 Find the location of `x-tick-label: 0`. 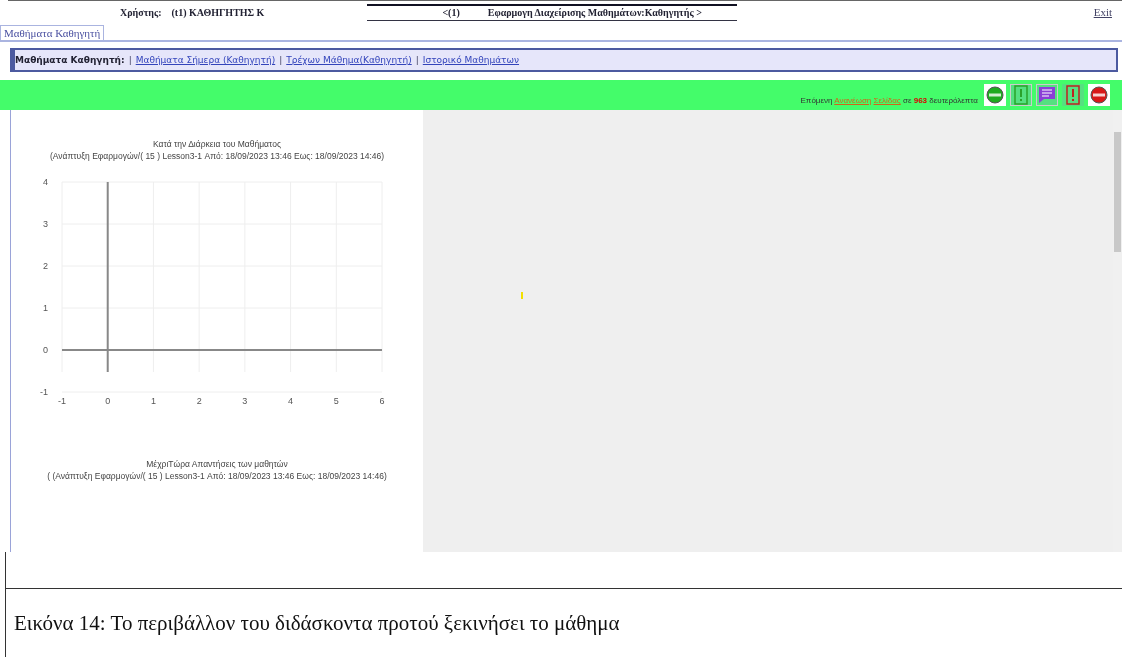

x-tick-label: 0 is located at coordinates (108, 401).